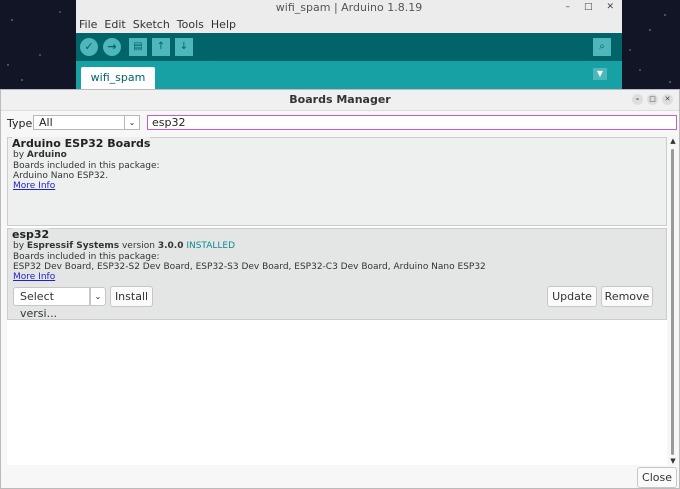  I want to click on serial-monitor-icon: ⌕, so click(602, 47).